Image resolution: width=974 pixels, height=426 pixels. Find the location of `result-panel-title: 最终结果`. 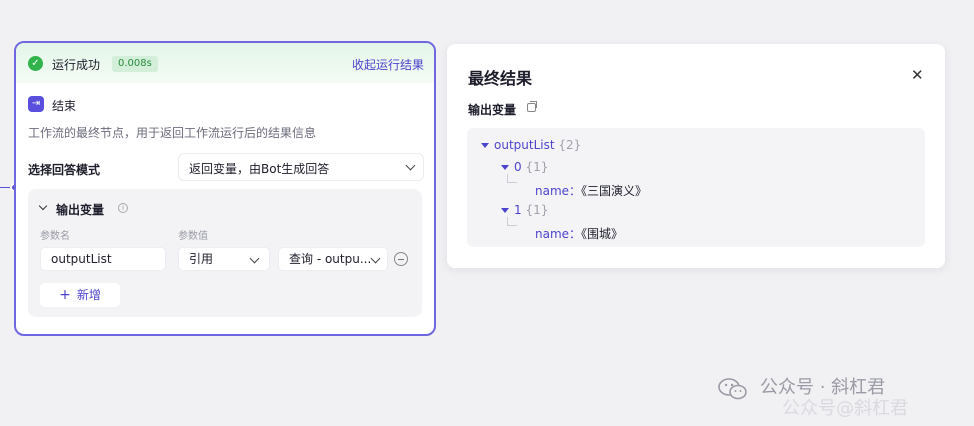

result-panel-title: 最终结果 is located at coordinates (500, 78).